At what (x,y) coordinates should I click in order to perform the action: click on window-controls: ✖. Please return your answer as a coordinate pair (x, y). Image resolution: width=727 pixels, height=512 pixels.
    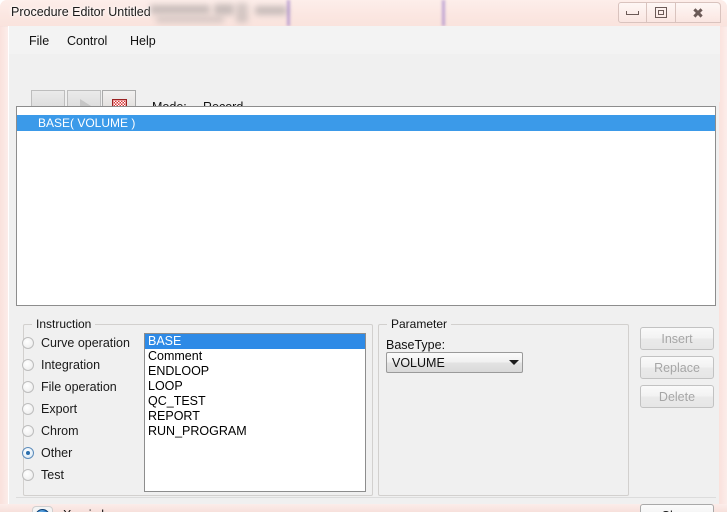
    Looking at the image, I should click on (669, 12).